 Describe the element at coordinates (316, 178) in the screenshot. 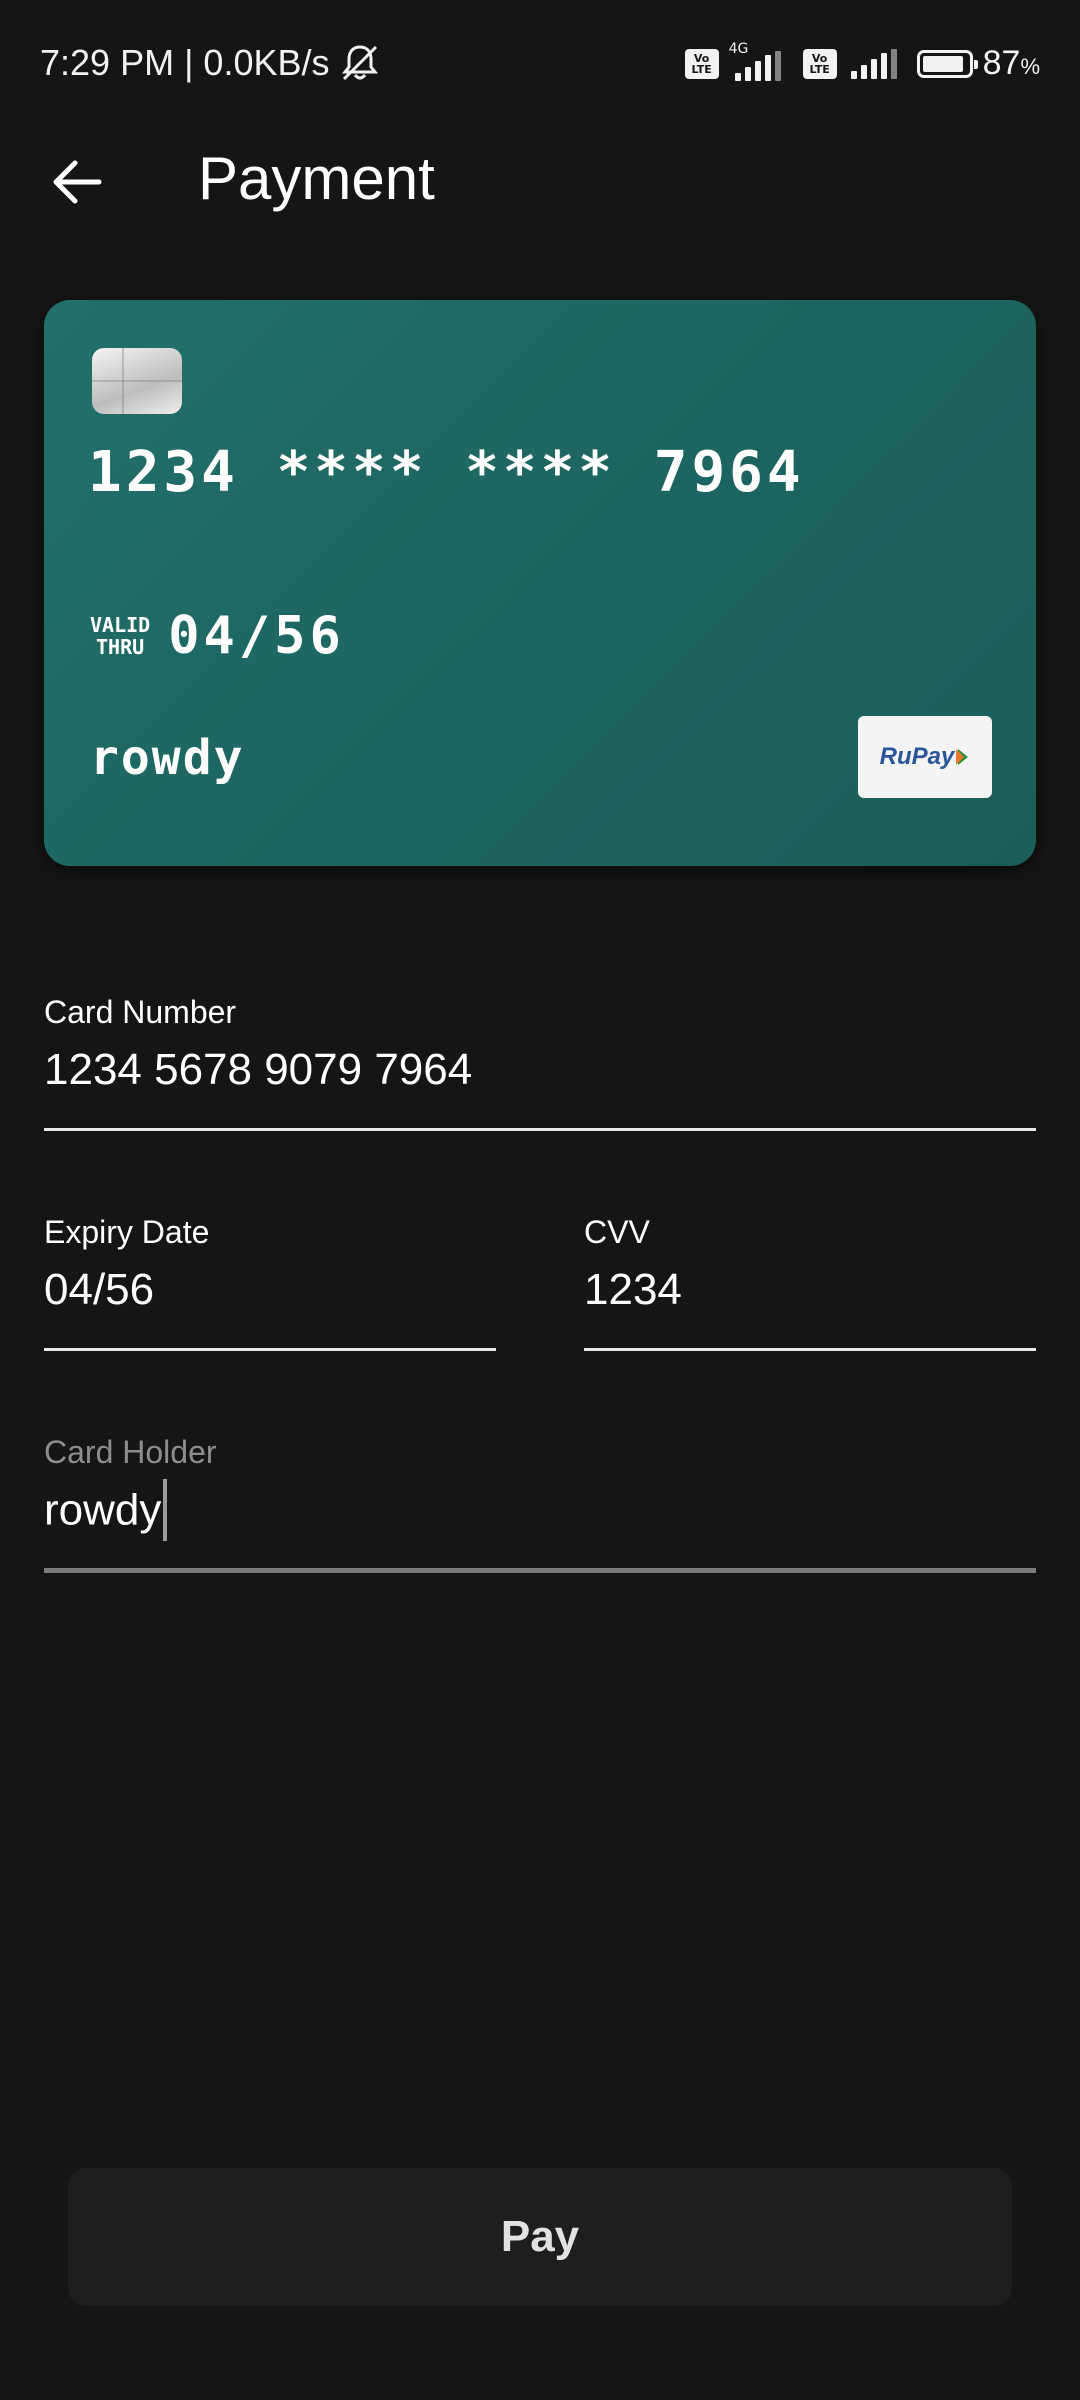

I see `page-title: Payment` at that location.